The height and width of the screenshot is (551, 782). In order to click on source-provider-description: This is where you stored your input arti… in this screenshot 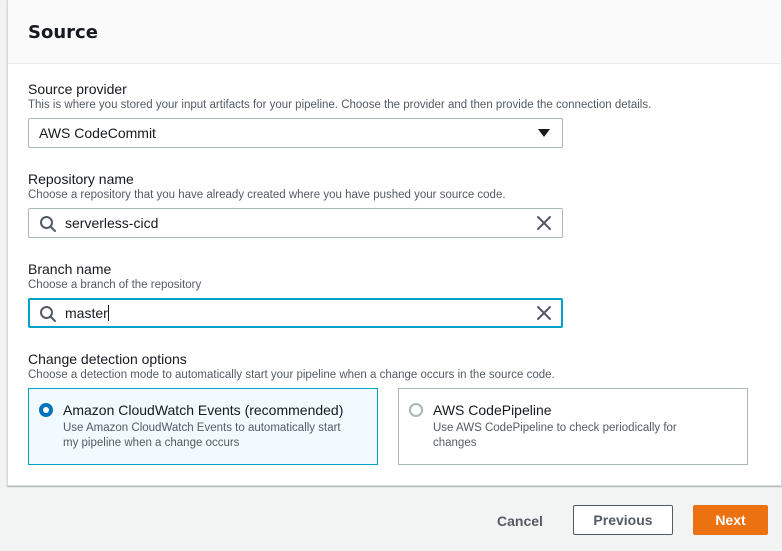, I will do `click(340, 105)`.